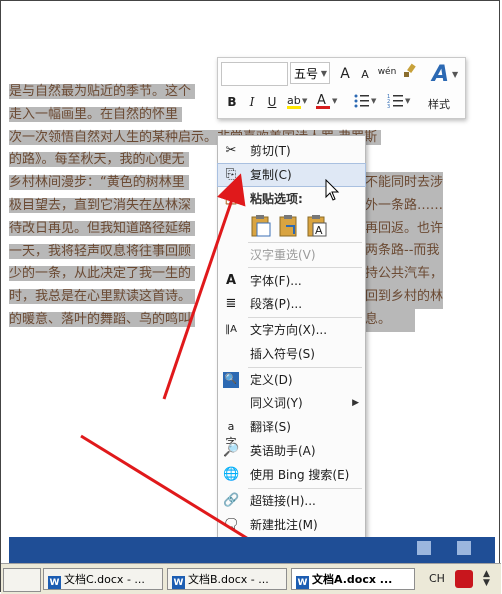 This screenshot has height=594, width=502. What do you see at coordinates (204, 286) in the screenshot?
I see `arrow-to-copy-icon` at bounding box center [204, 286].